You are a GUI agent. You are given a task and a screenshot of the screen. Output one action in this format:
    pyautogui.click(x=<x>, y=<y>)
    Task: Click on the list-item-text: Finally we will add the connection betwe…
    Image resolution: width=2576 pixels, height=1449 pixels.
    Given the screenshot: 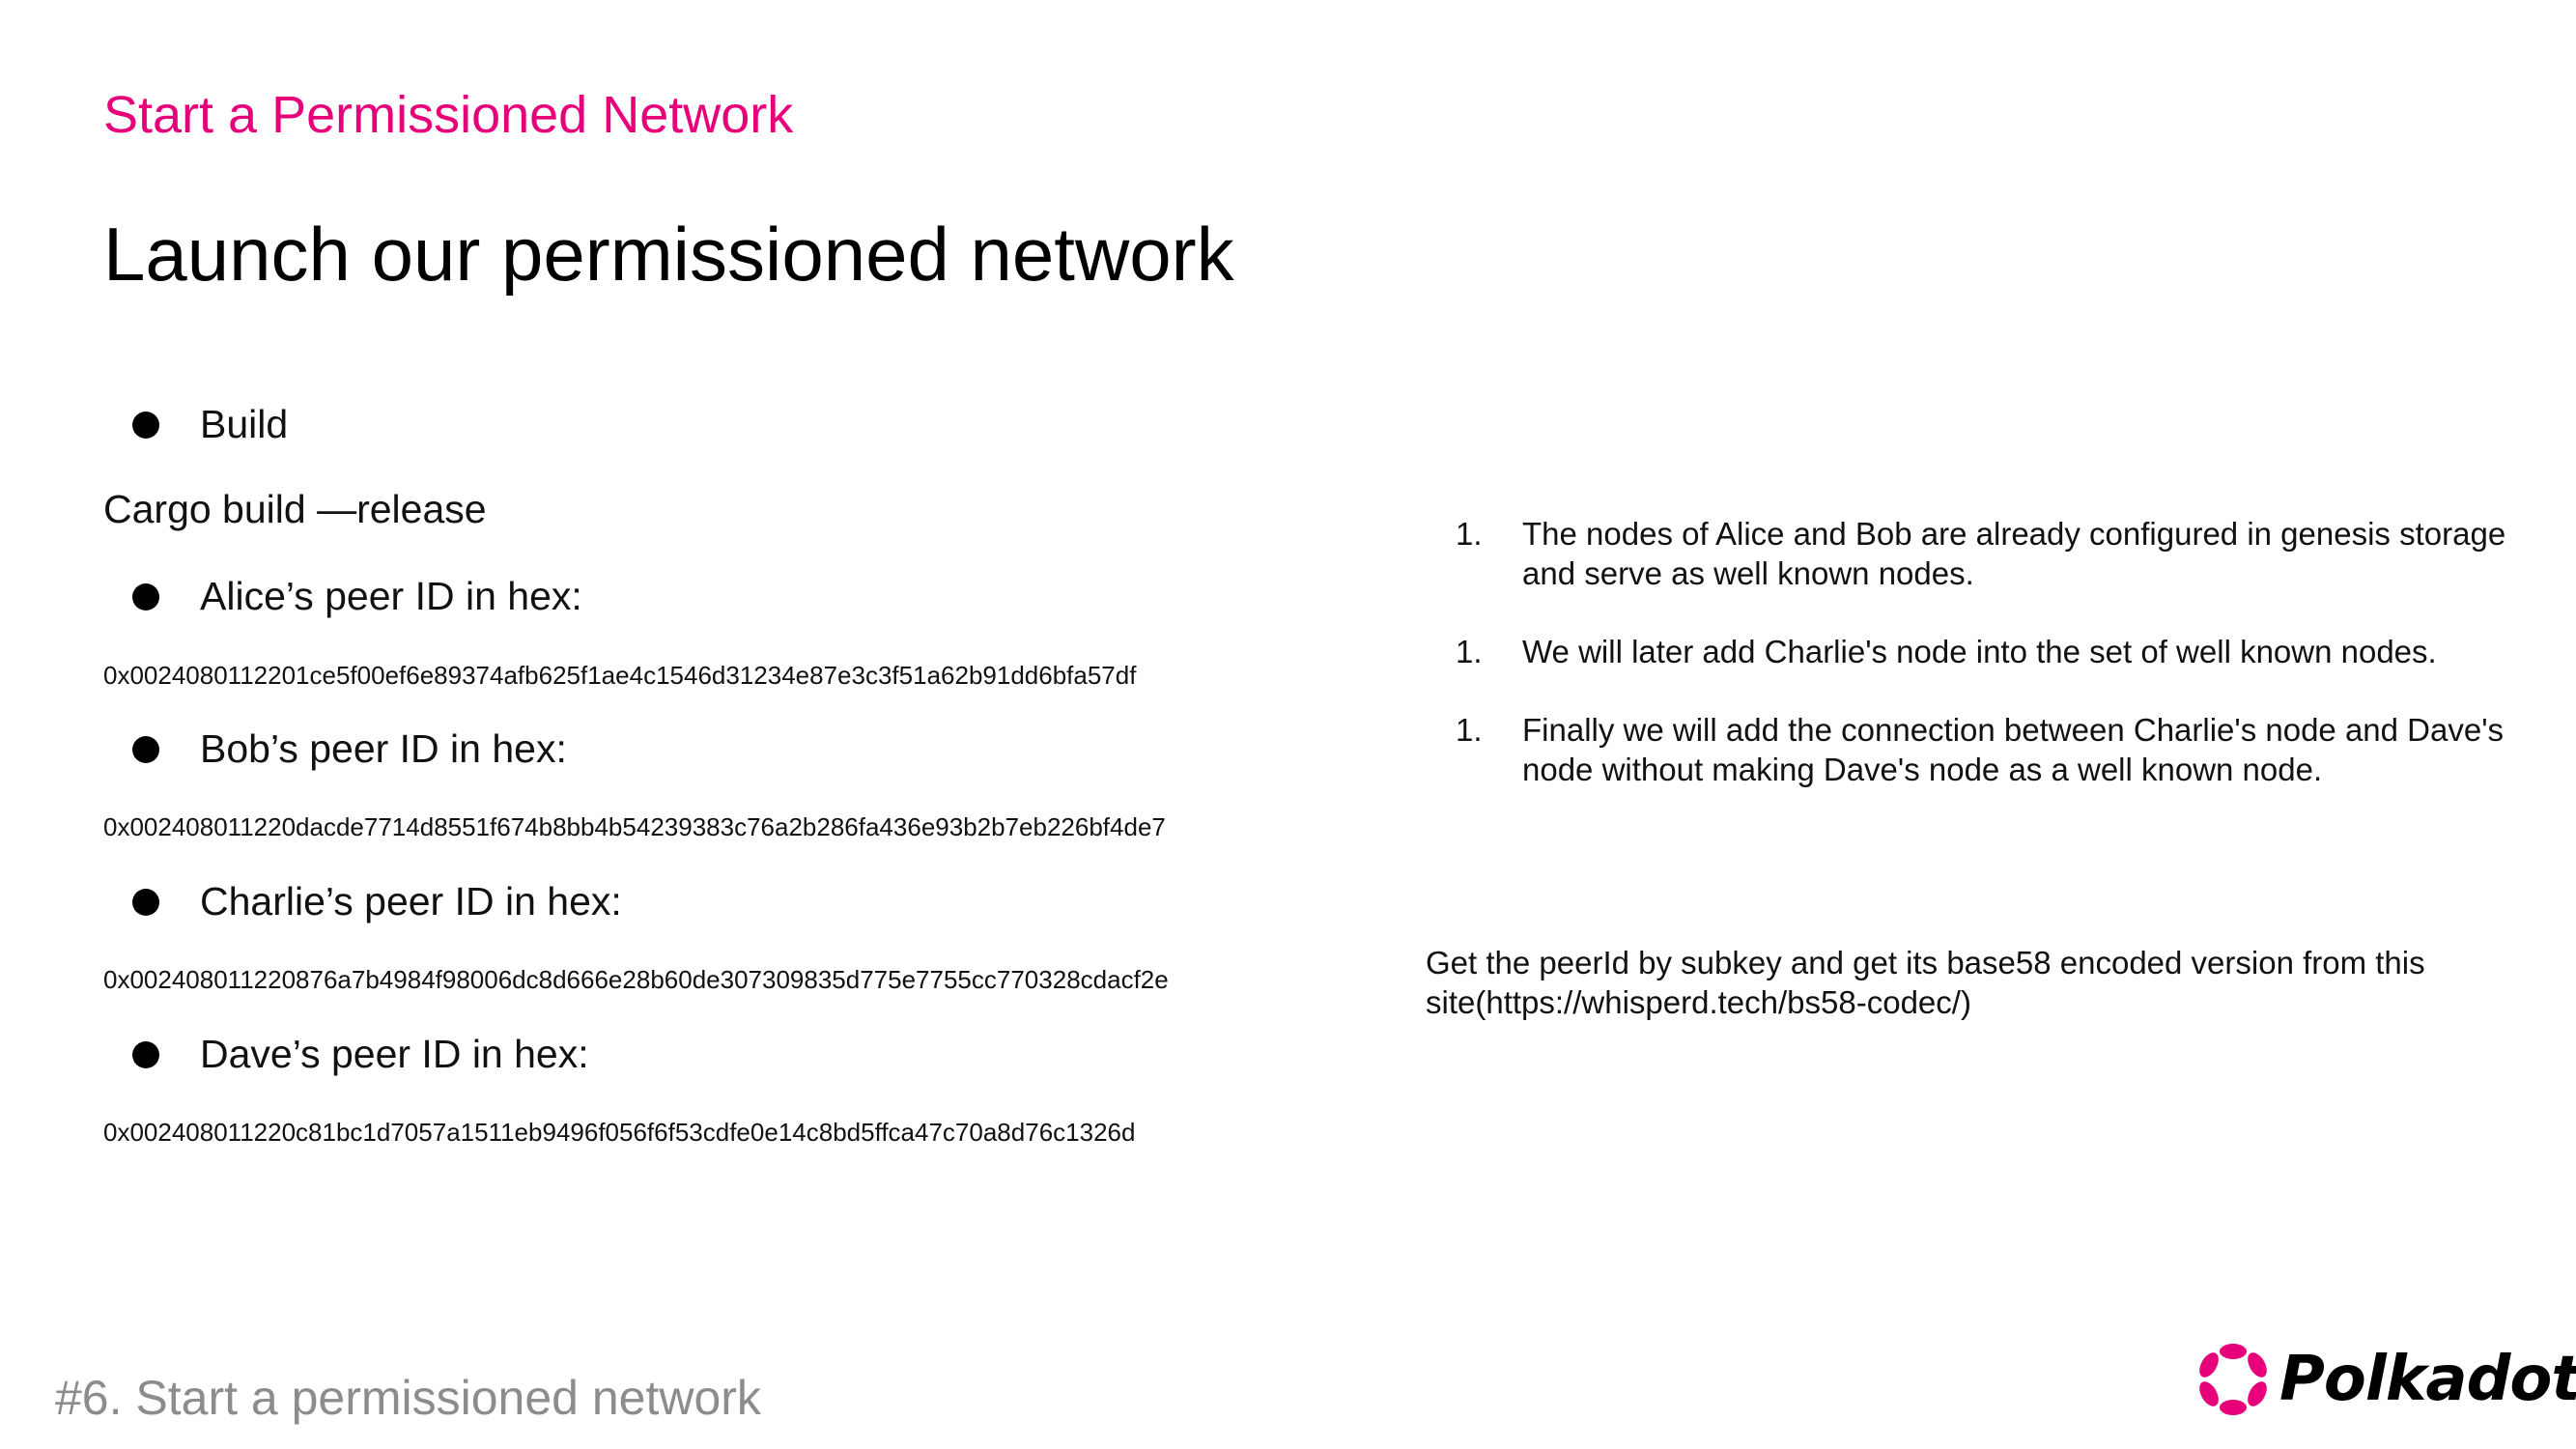 What is the action you would take?
    pyautogui.click(x=2013, y=749)
    